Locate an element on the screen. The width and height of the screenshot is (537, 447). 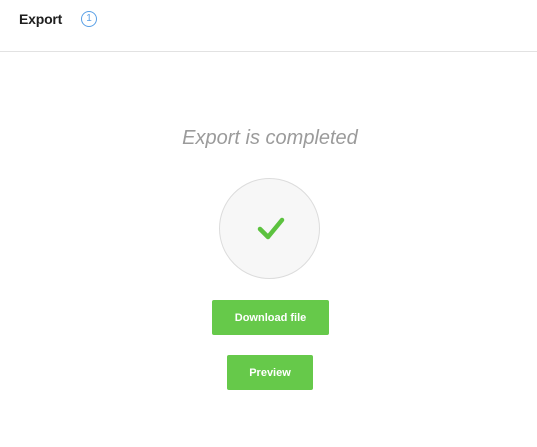
preview-button: Preview is located at coordinates (270, 372).